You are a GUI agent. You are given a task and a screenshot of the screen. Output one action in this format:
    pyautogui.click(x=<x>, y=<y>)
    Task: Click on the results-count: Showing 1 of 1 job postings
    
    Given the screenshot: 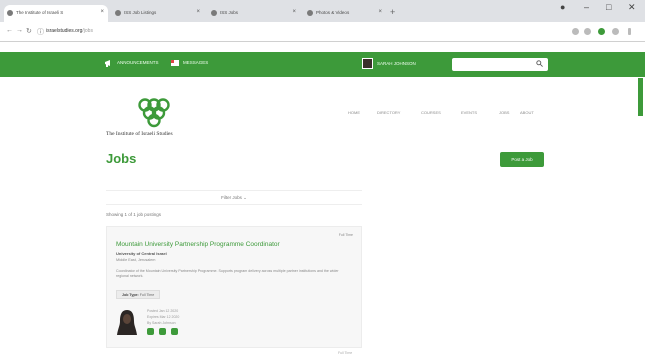 What is the action you would take?
    pyautogui.click(x=134, y=214)
    